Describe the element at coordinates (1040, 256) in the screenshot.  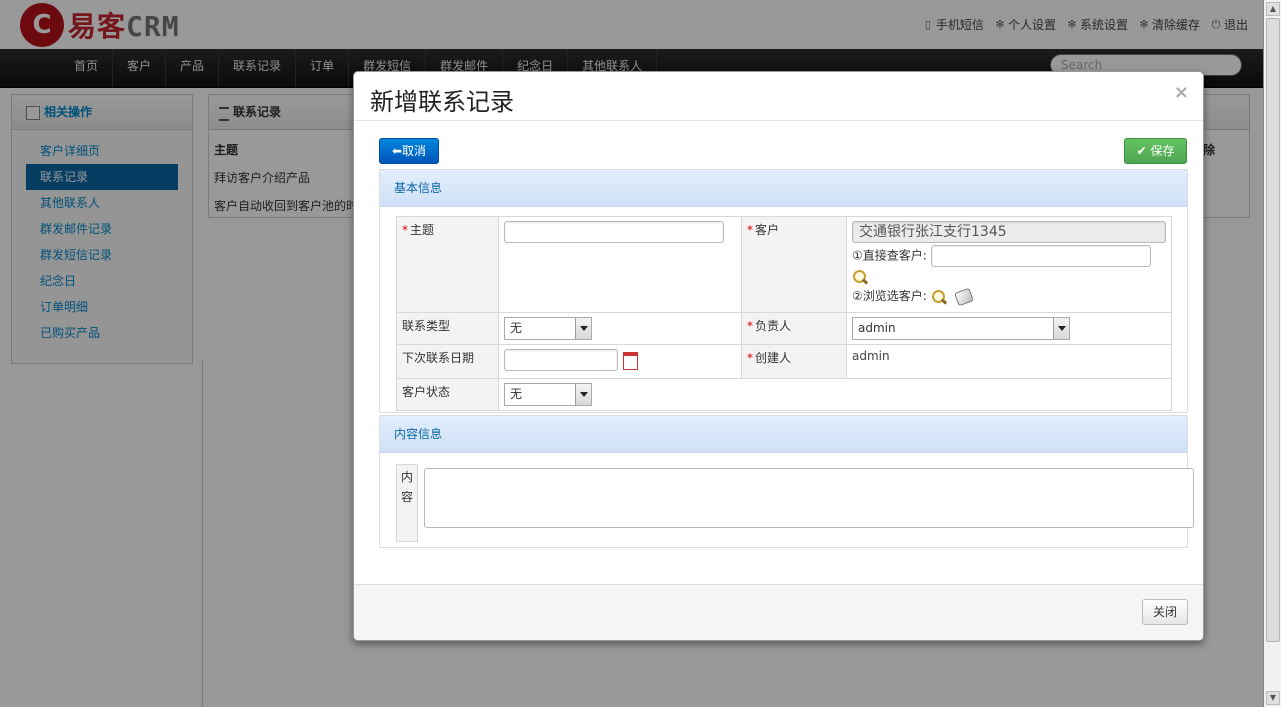
I see `direct-lookup-input` at that location.